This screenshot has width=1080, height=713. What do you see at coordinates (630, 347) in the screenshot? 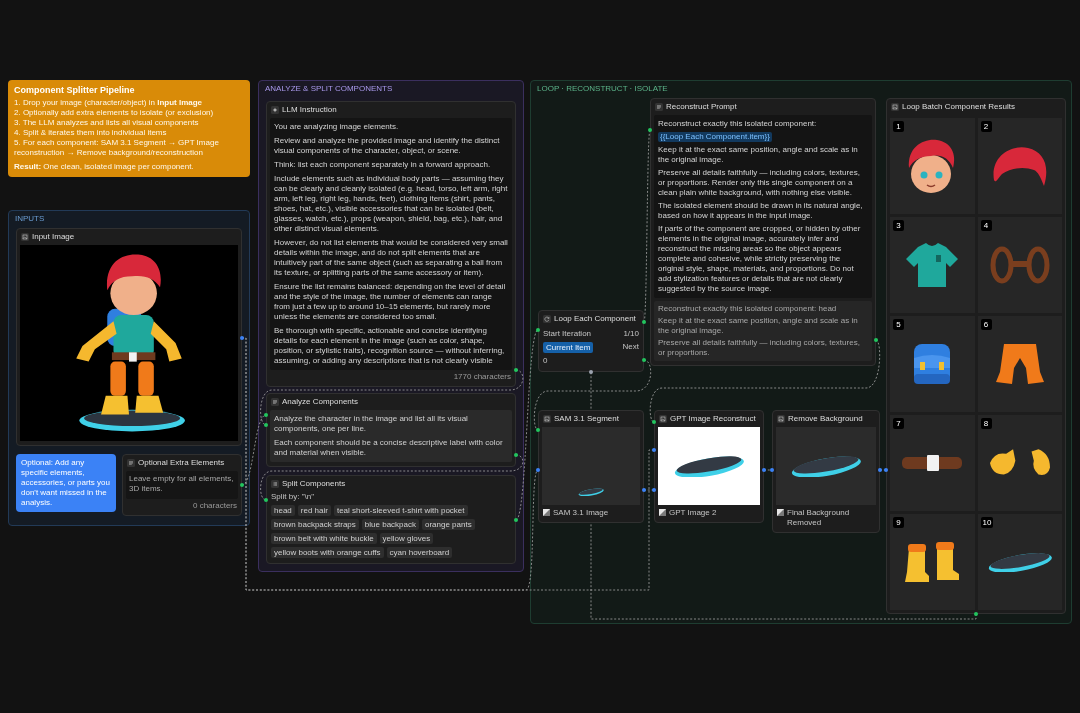
I see `output-label: Next` at bounding box center [630, 347].